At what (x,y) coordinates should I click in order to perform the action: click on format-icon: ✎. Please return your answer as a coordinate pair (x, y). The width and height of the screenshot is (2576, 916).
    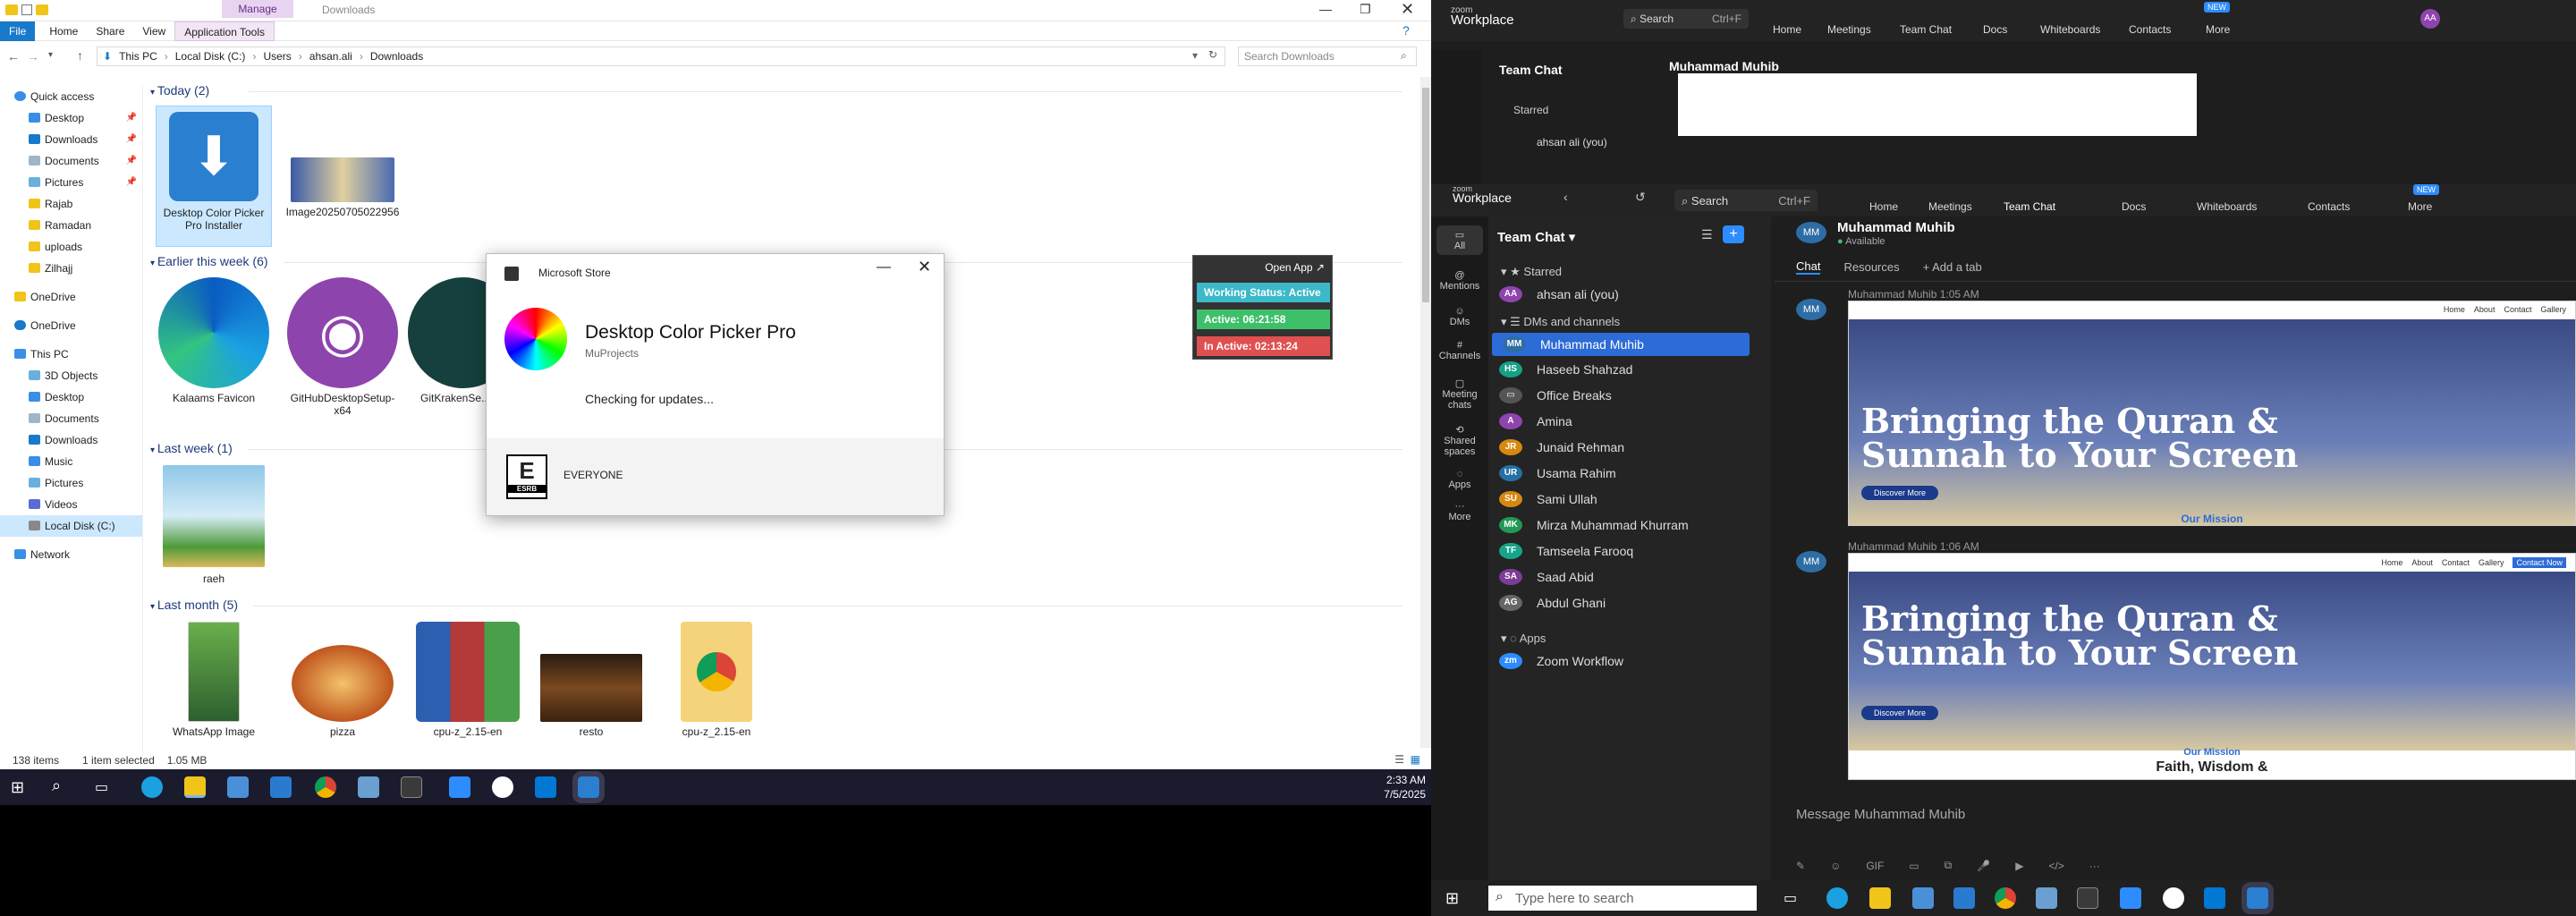
    Looking at the image, I should click on (1800, 866).